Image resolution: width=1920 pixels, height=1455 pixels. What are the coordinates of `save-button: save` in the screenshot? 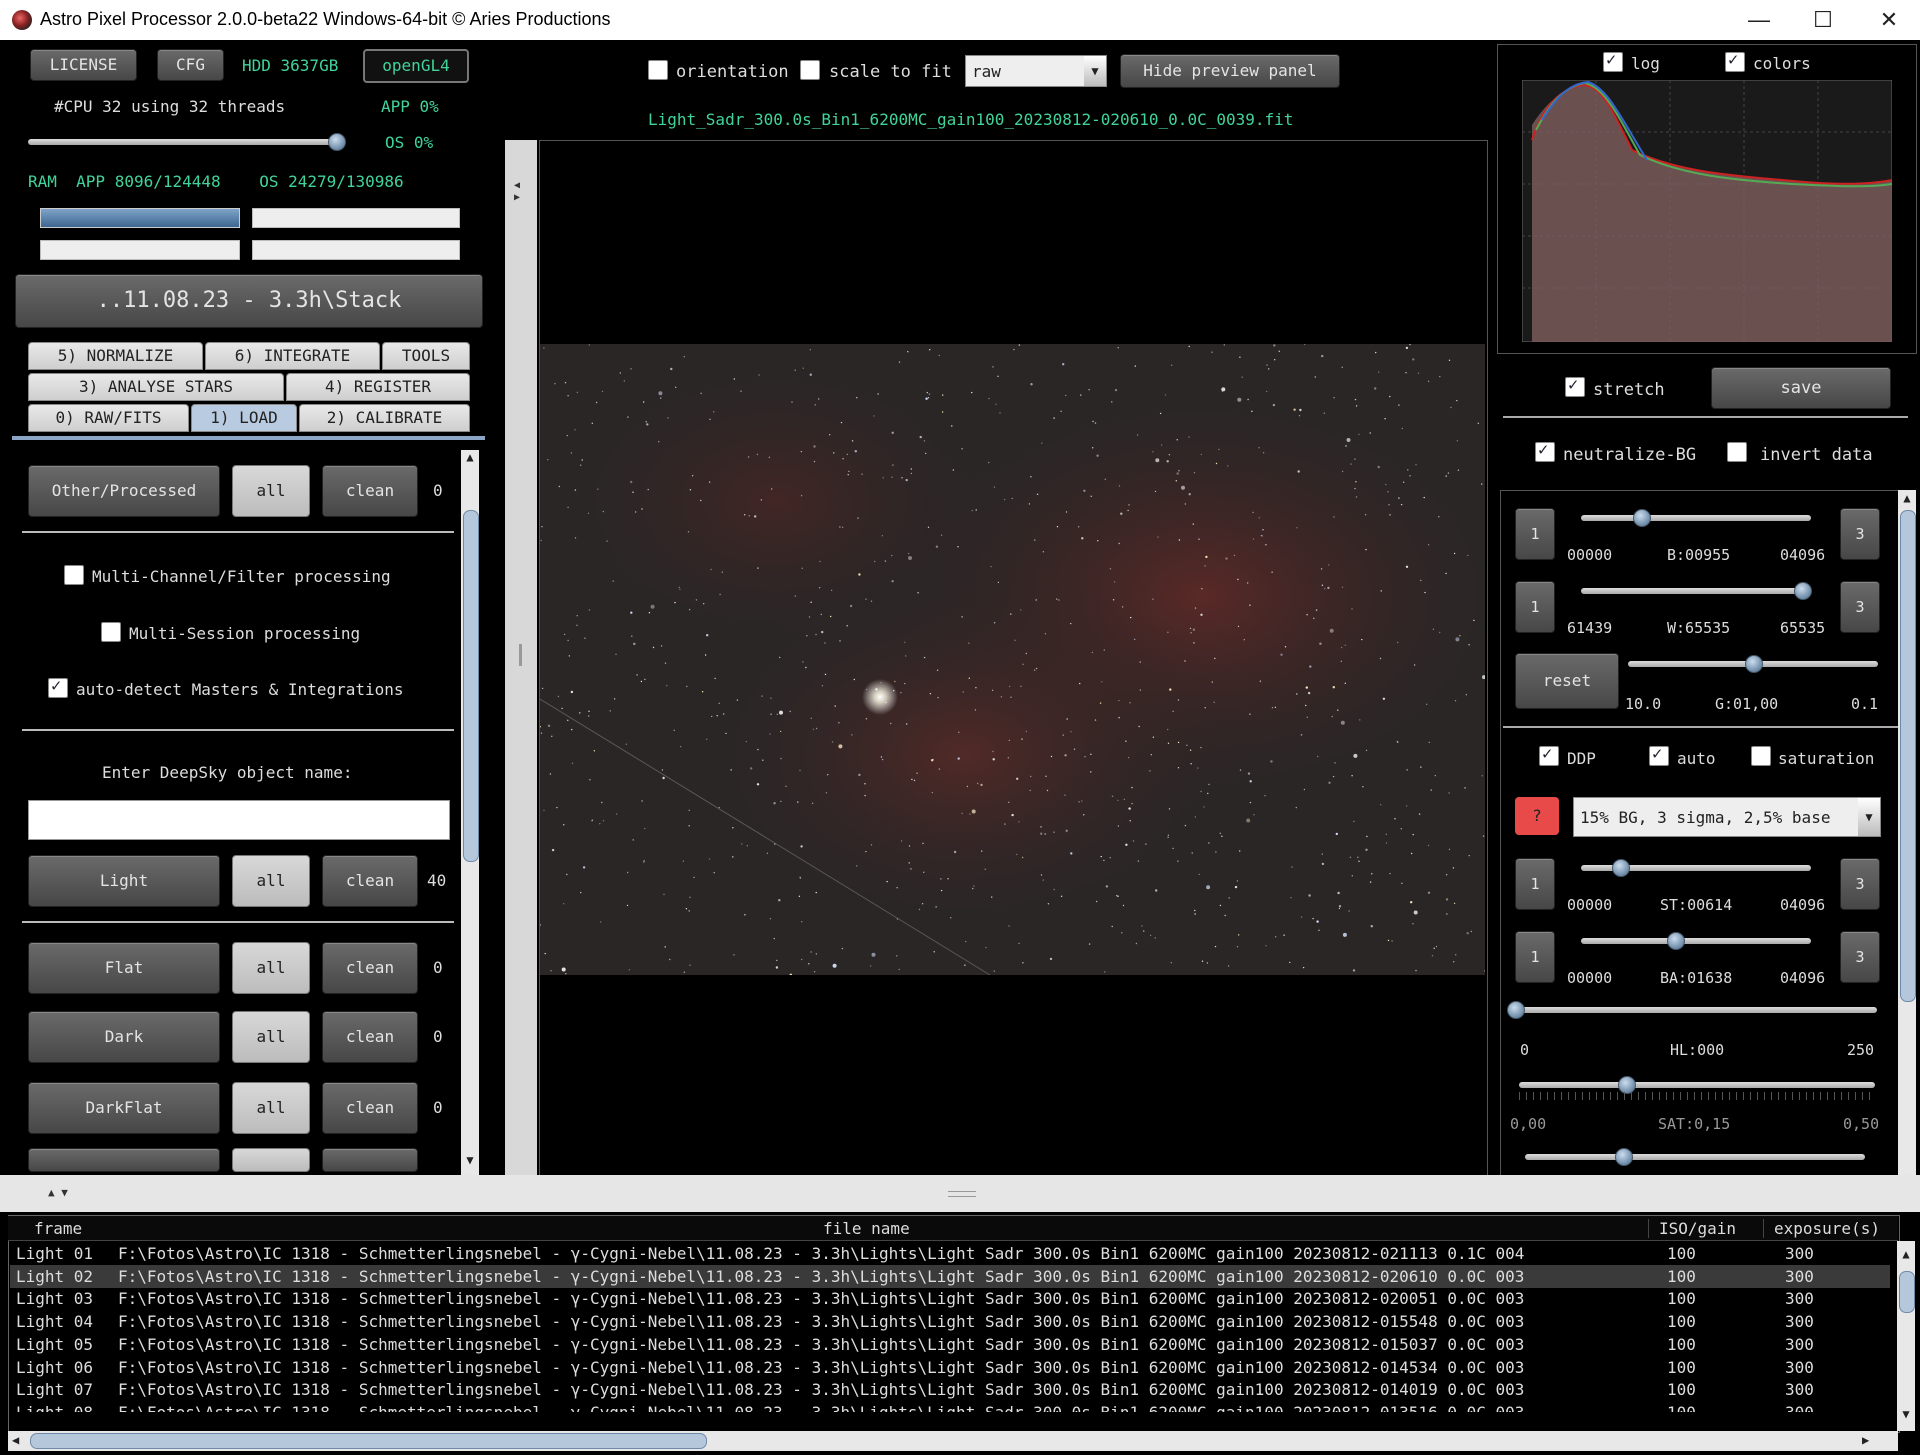 It's located at (1801, 388).